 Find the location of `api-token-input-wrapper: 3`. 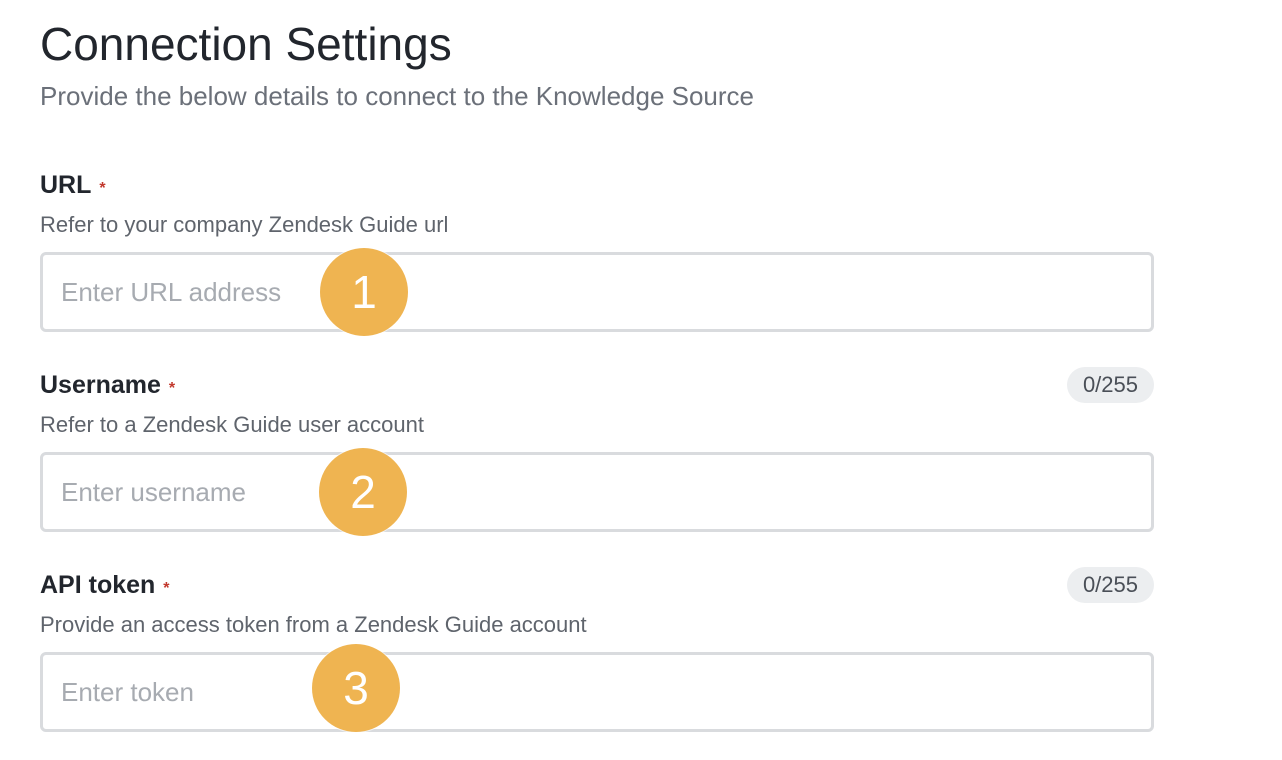

api-token-input-wrapper: 3 is located at coordinates (597, 688).